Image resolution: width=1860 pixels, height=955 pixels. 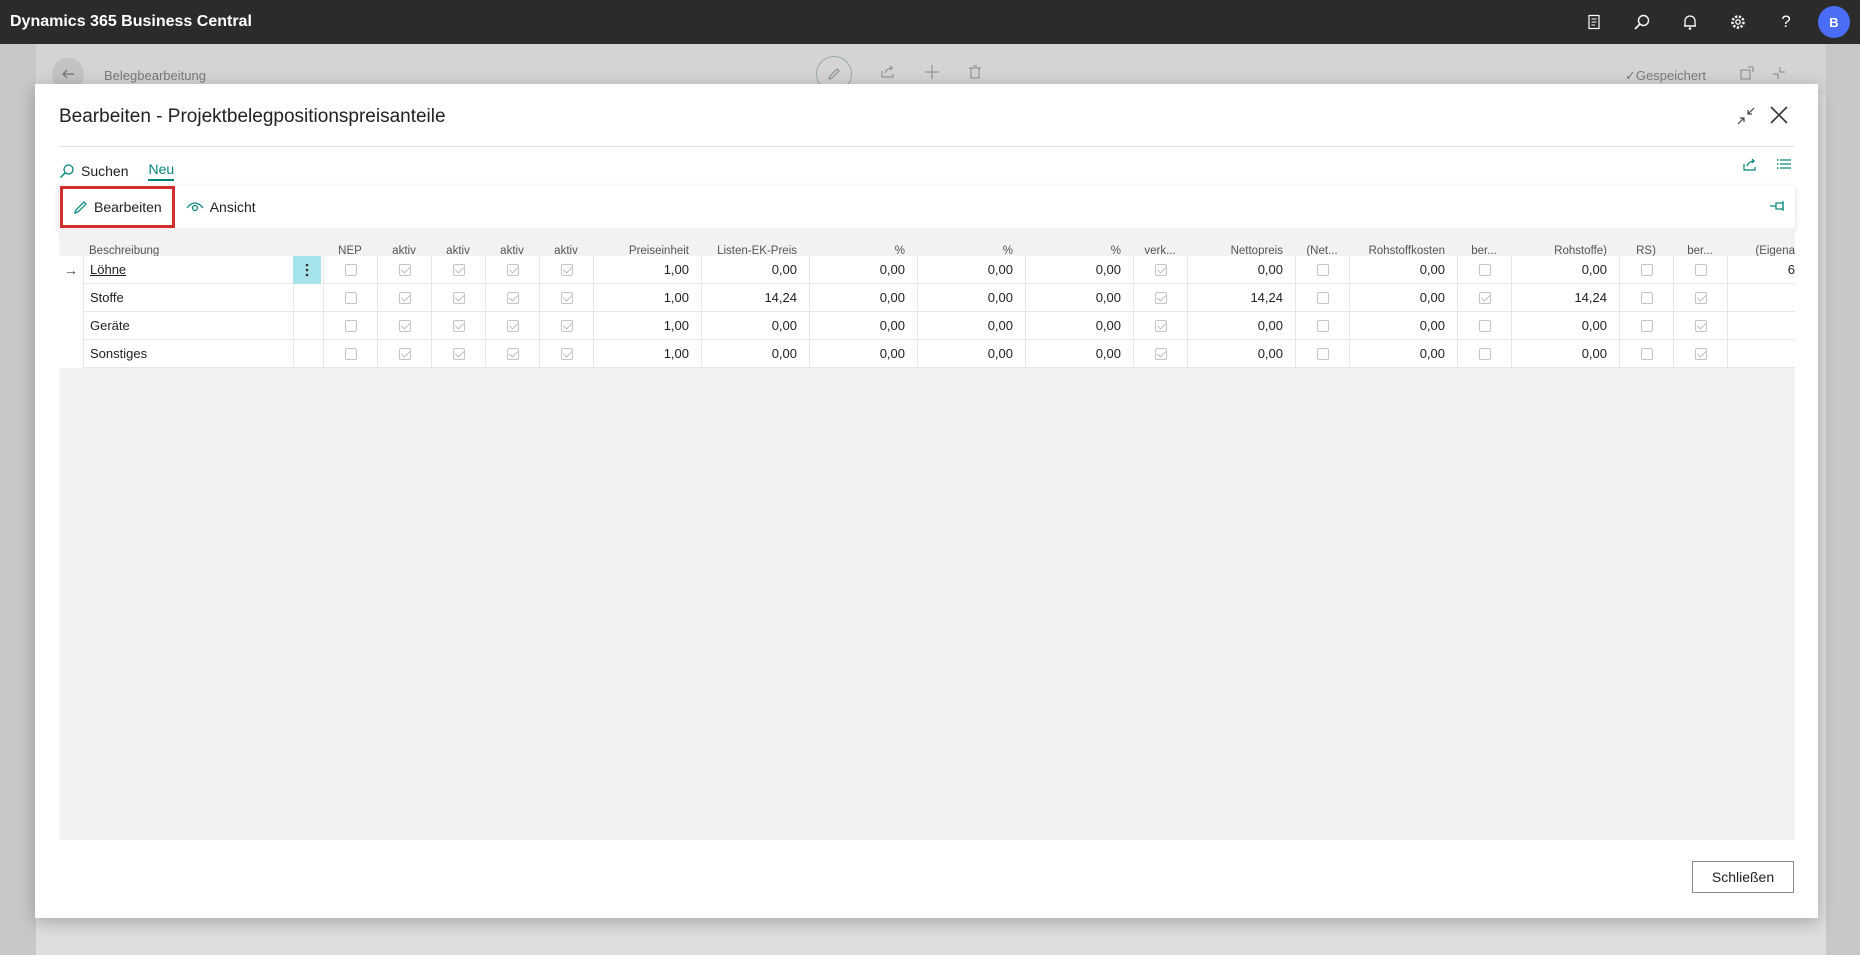 I want to click on row-menu-button, so click(x=307, y=270).